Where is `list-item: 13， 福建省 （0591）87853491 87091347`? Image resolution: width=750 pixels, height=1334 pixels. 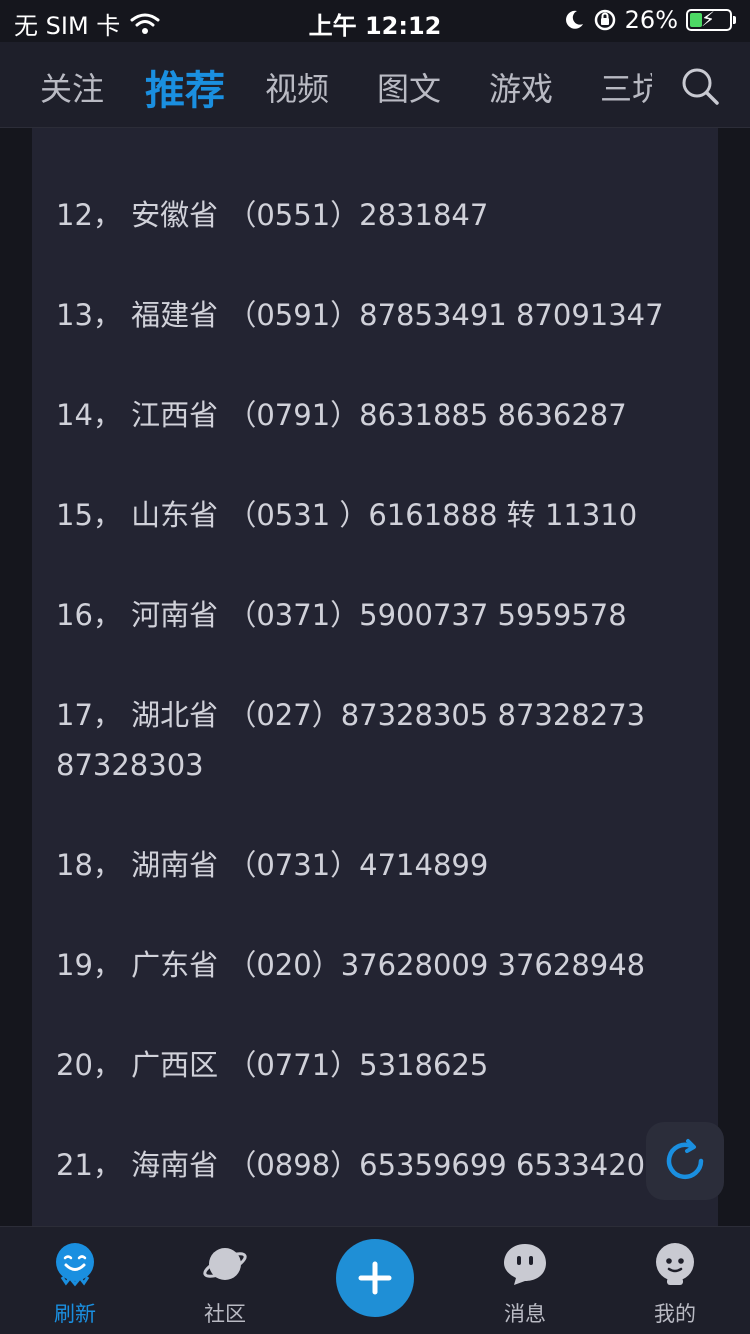
list-item: 13， 福建省 （0591）87853491 87091347 is located at coordinates (360, 315).